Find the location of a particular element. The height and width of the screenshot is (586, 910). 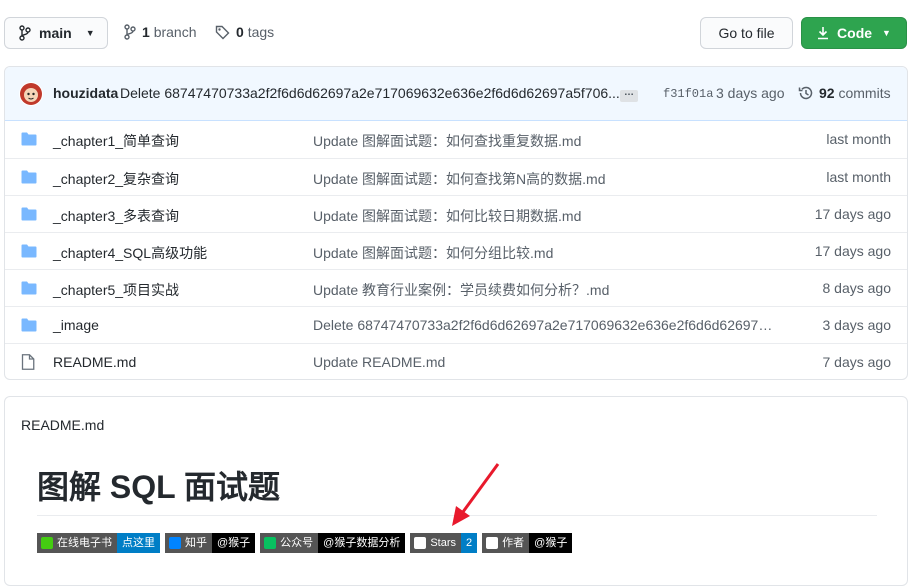

file-name: _chapter4_SQL高级功能 is located at coordinates (130, 253).